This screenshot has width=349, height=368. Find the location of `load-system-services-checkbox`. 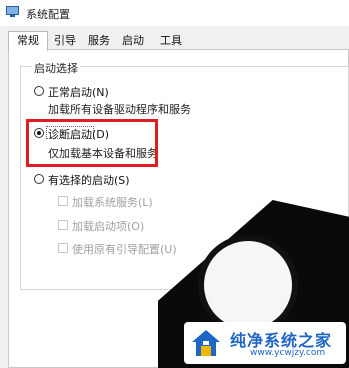

load-system-services-checkbox is located at coordinates (63, 201).